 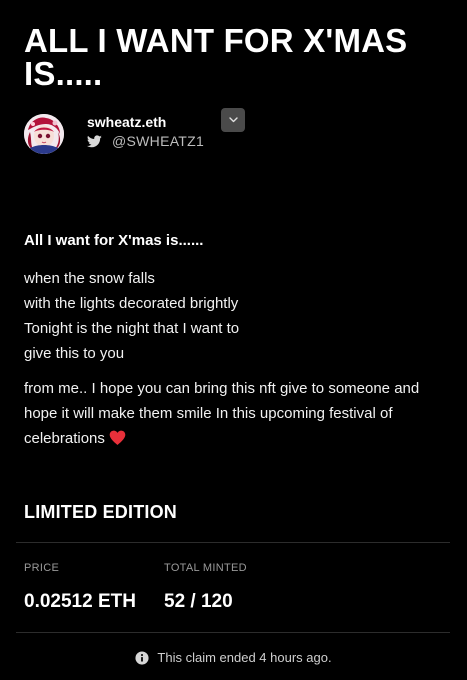 I want to click on author-twitter-handle: @SWHEATZ1, so click(x=145, y=141).